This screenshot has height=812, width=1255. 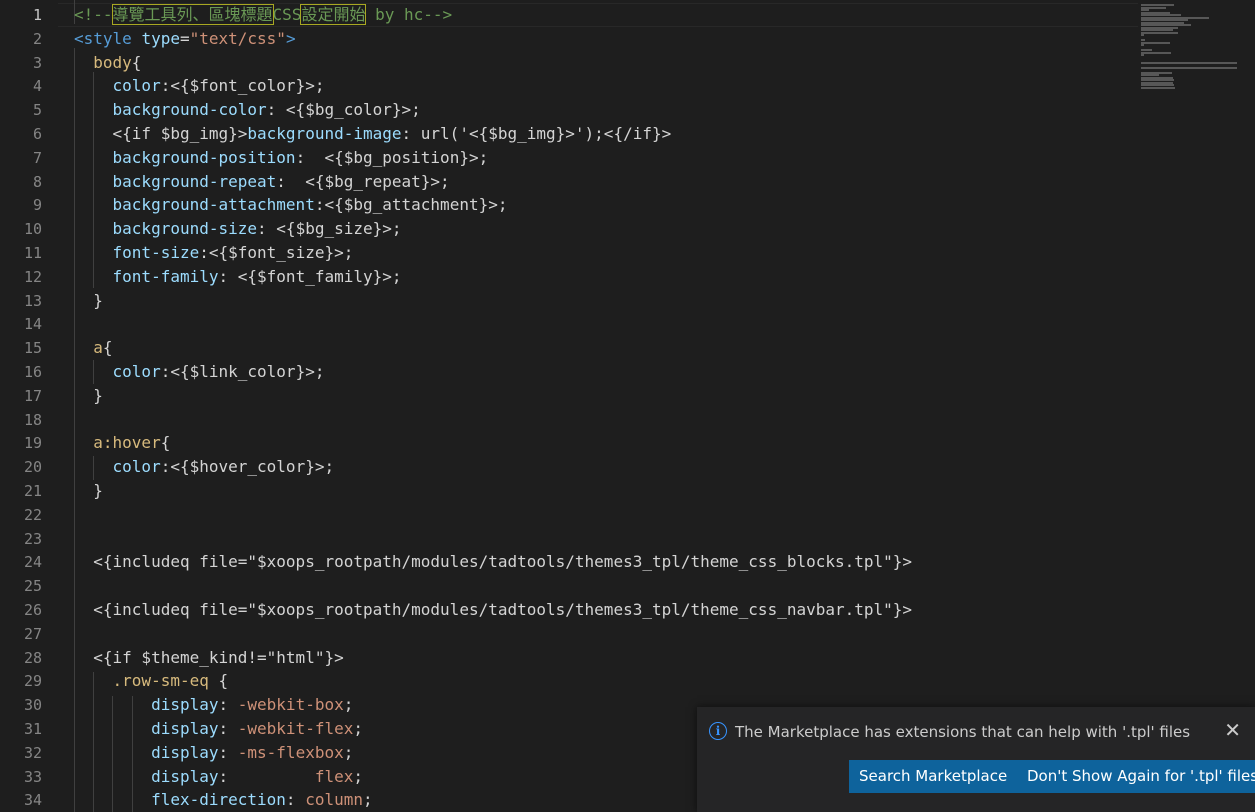 What do you see at coordinates (247, 467) in the screenshot?
I see `code-token: :<{$hover_color}>;` at bounding box center [247, 467].